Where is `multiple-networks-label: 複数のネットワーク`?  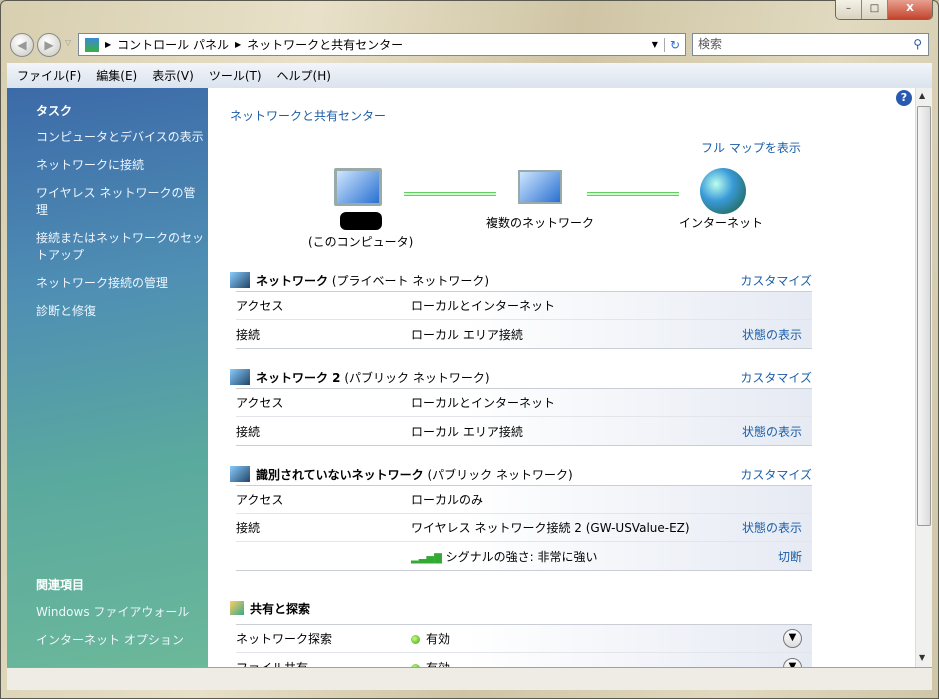
multiple-networks-label: 複数のネットワーク is located at coordinates (540, 223).